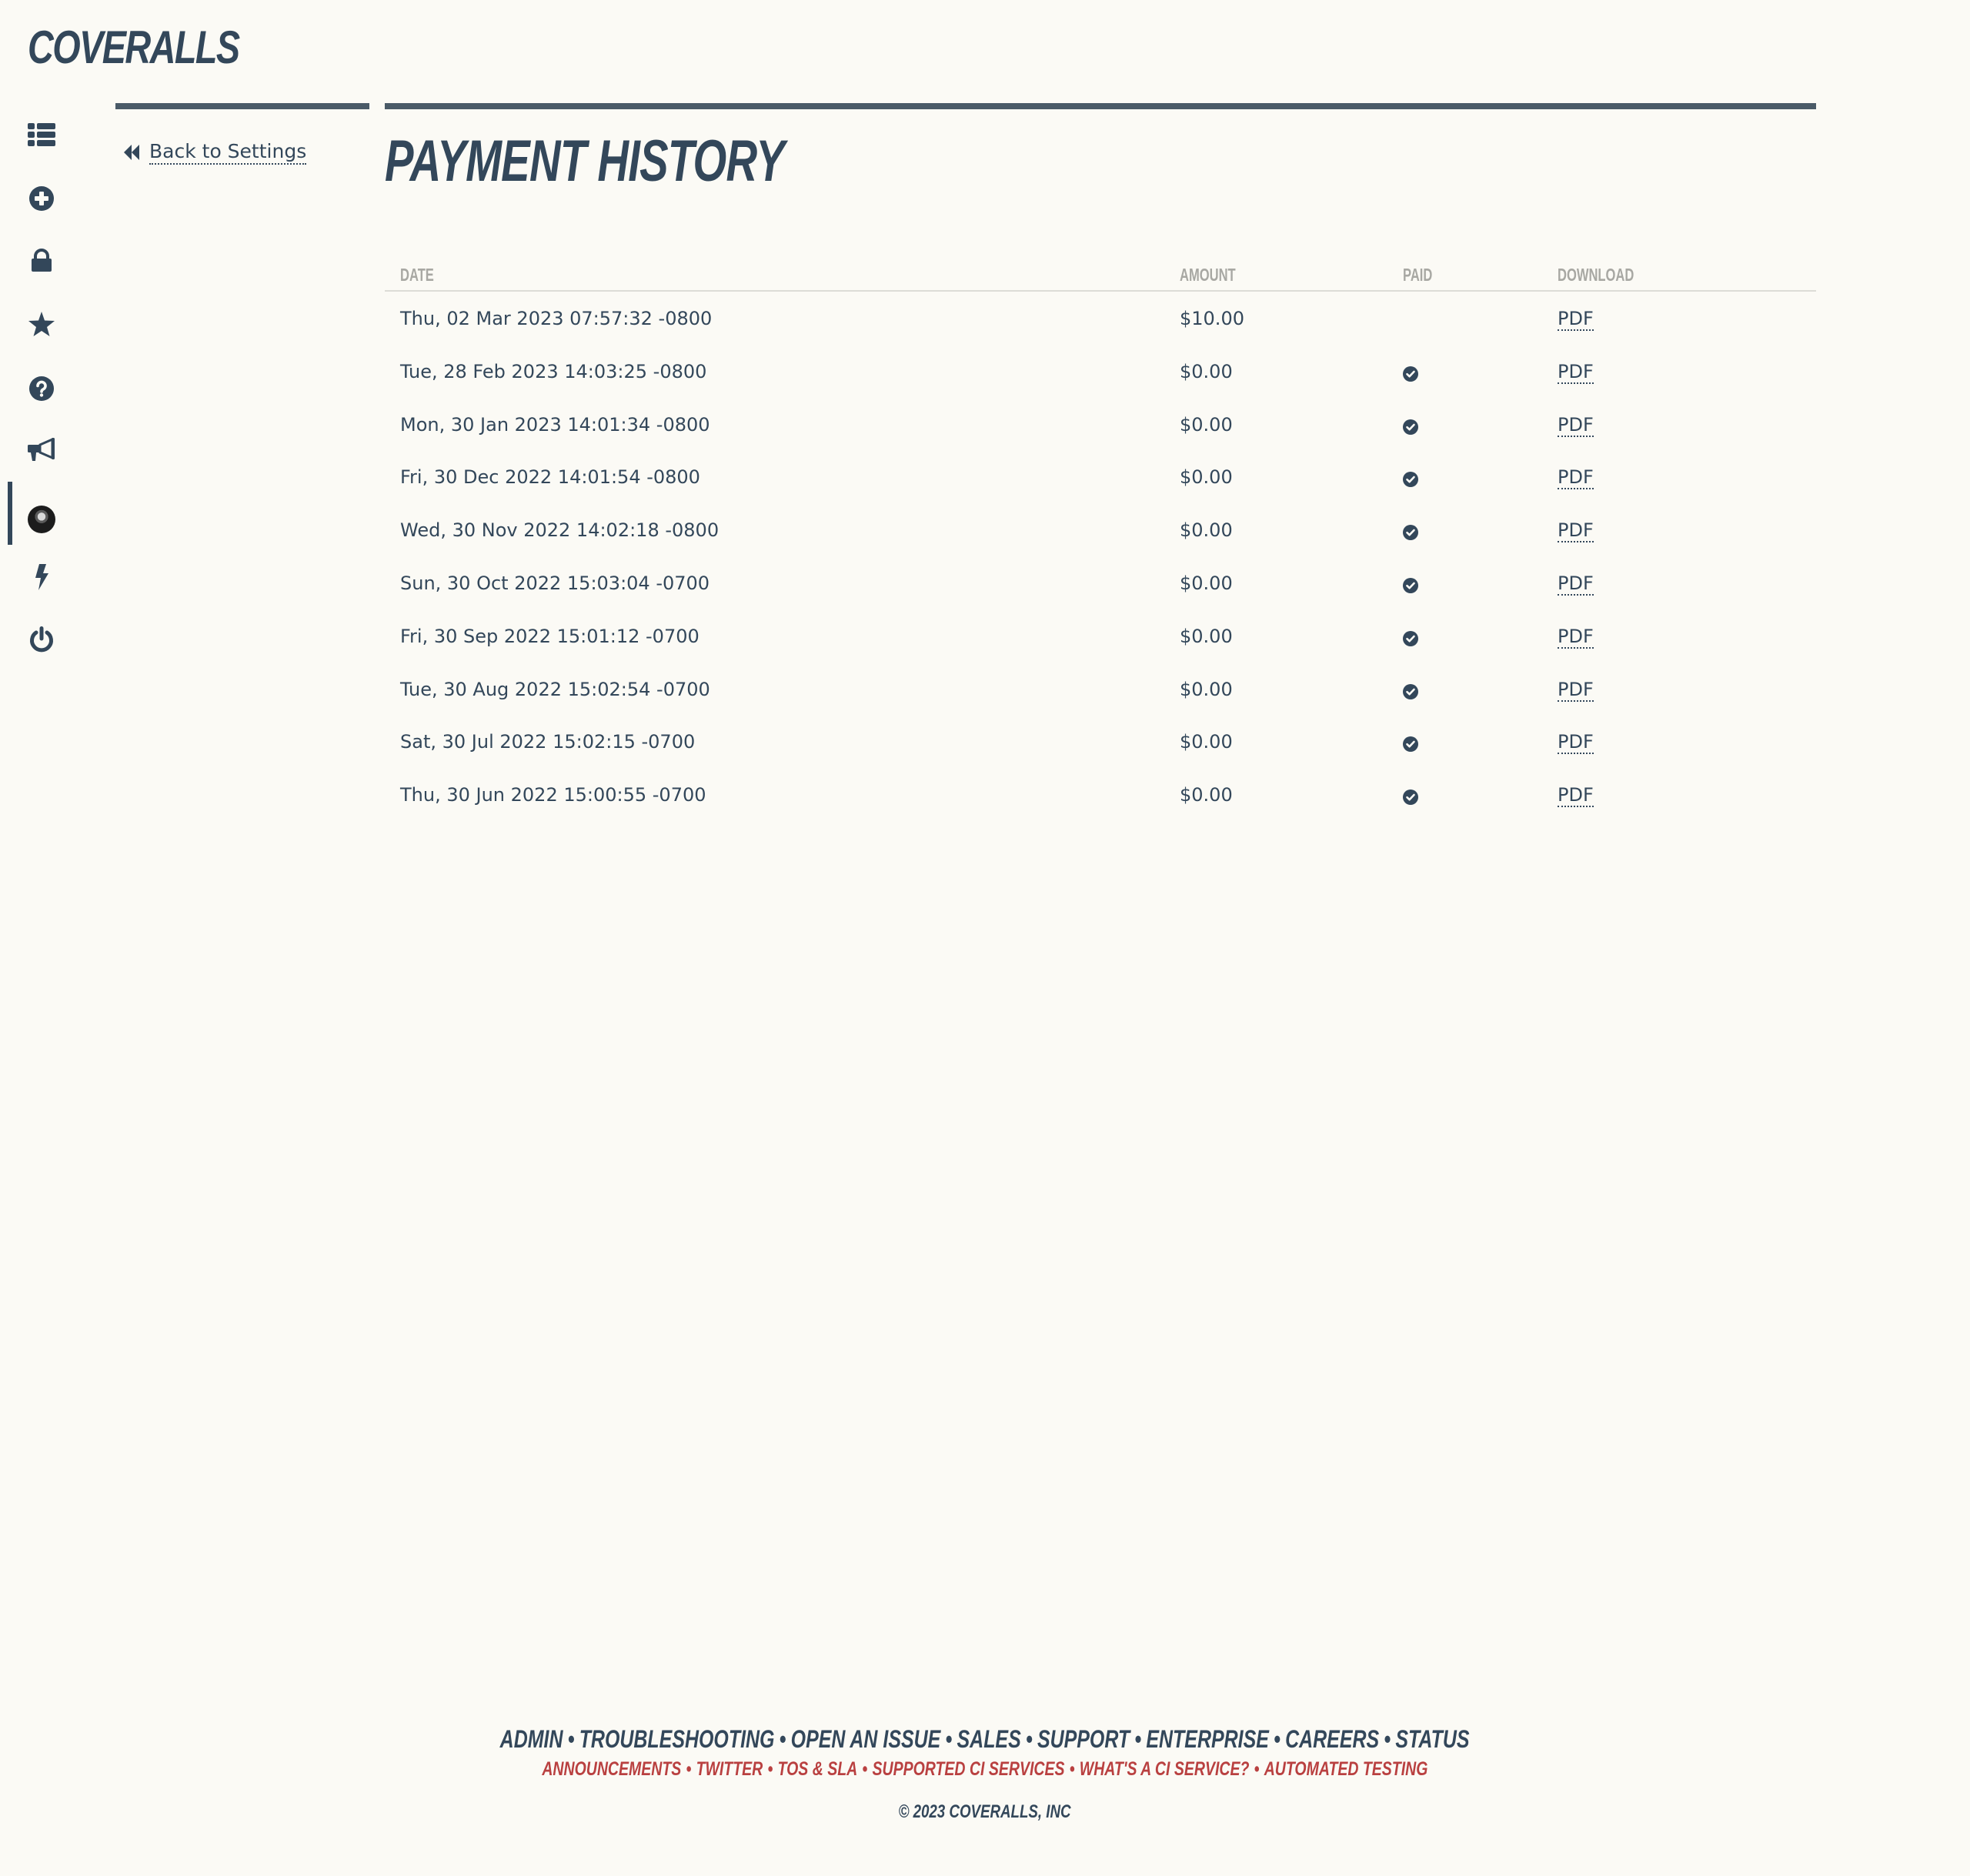  What do you see at coordinates (1333, 1739) in the screenshot?
I see `footer-link-careers: CAREERS` at bounding box center [1333, 1739].